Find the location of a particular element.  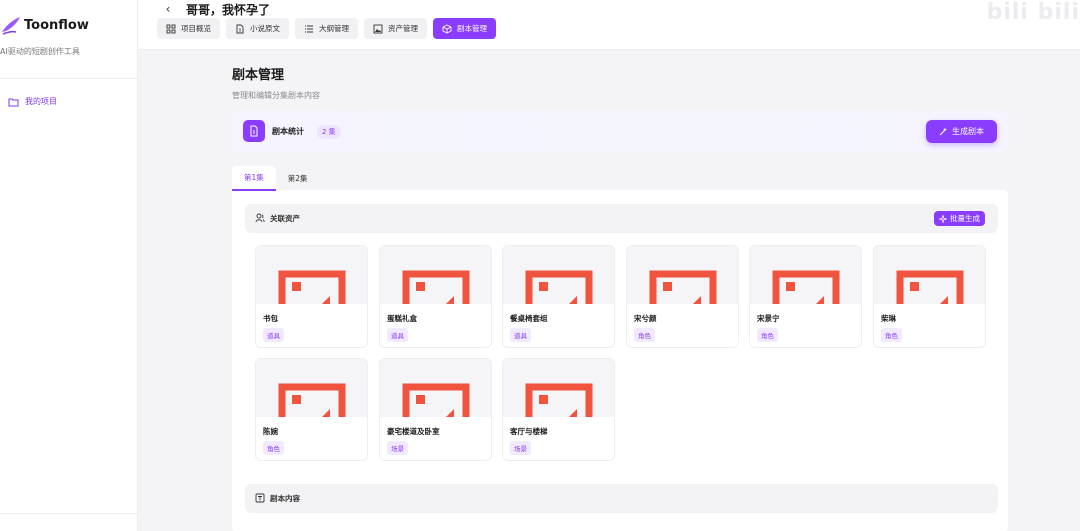

project-tabs: 项目概览 小说原文 大纲管理 资产管理 剧本管理 is located at coordinates (326, 28).